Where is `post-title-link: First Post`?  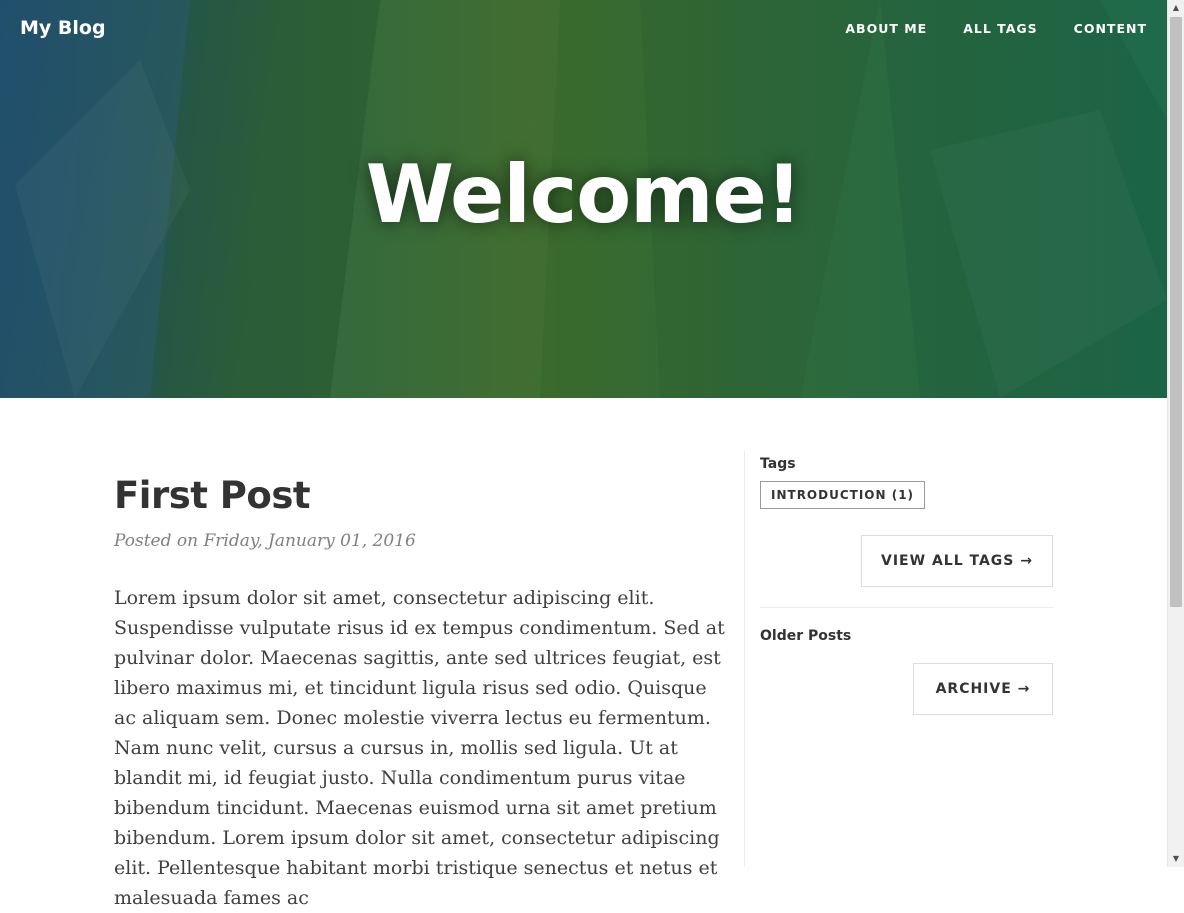
post-title-link: First Post is located at coordinates (424, 495).